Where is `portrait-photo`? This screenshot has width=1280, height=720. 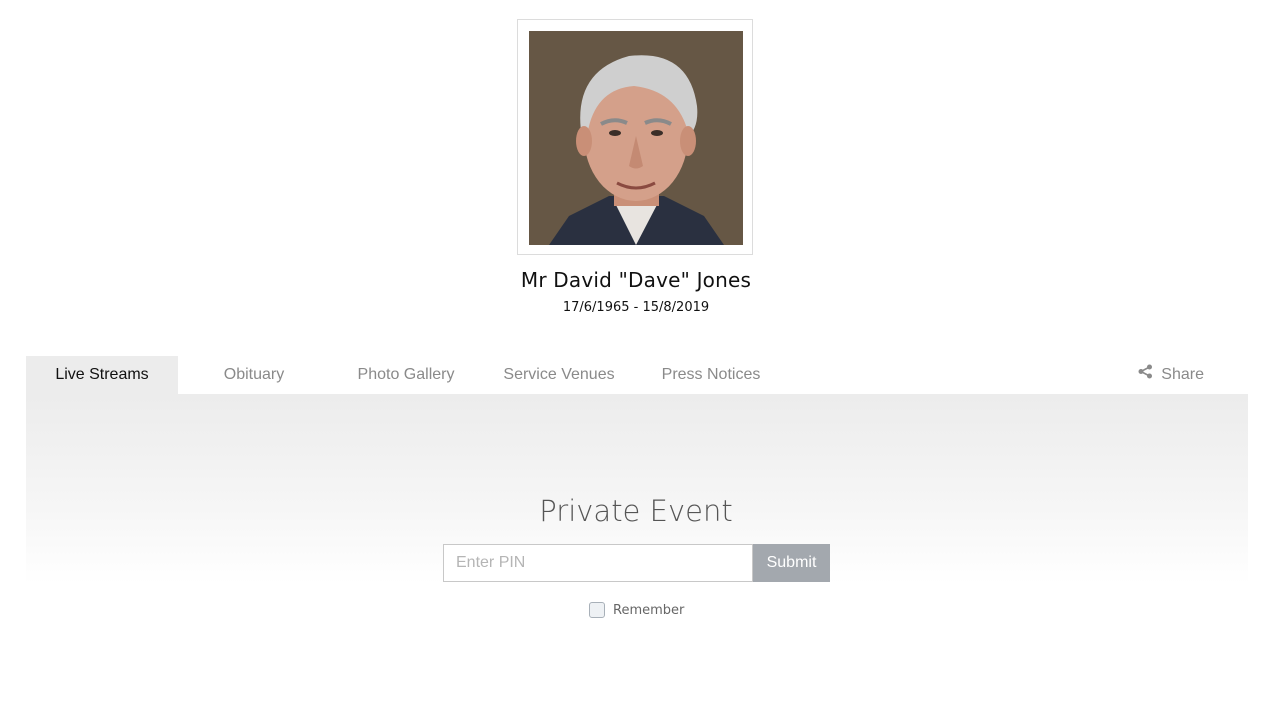
portrait-photo is located at coordinates (636, 138).